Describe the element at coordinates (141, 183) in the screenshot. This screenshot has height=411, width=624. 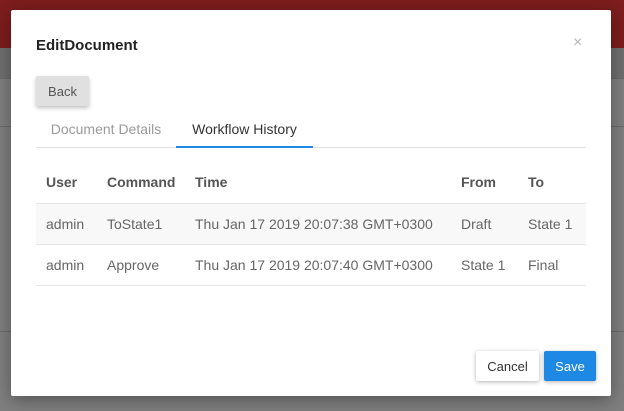
I see `column-header-command: Command` at that location.